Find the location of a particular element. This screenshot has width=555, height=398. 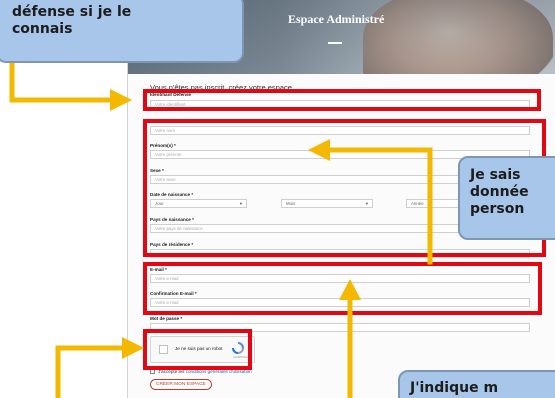

pays-naissance-label: Pays de naissance * is located at coordinates (172, 219).